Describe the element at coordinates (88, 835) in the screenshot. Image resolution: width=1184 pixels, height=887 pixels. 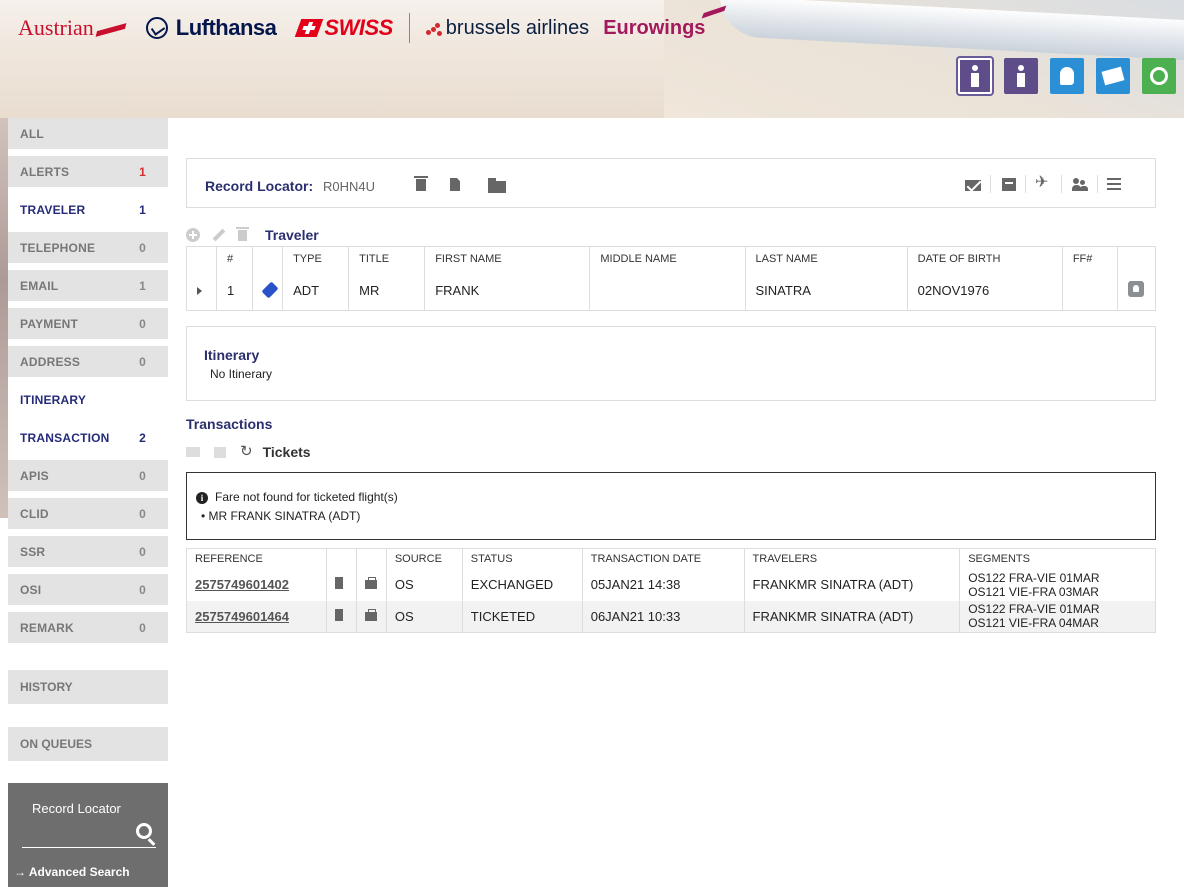
I see `record-locator-search: Record Locator → Advanced Search` at that location.